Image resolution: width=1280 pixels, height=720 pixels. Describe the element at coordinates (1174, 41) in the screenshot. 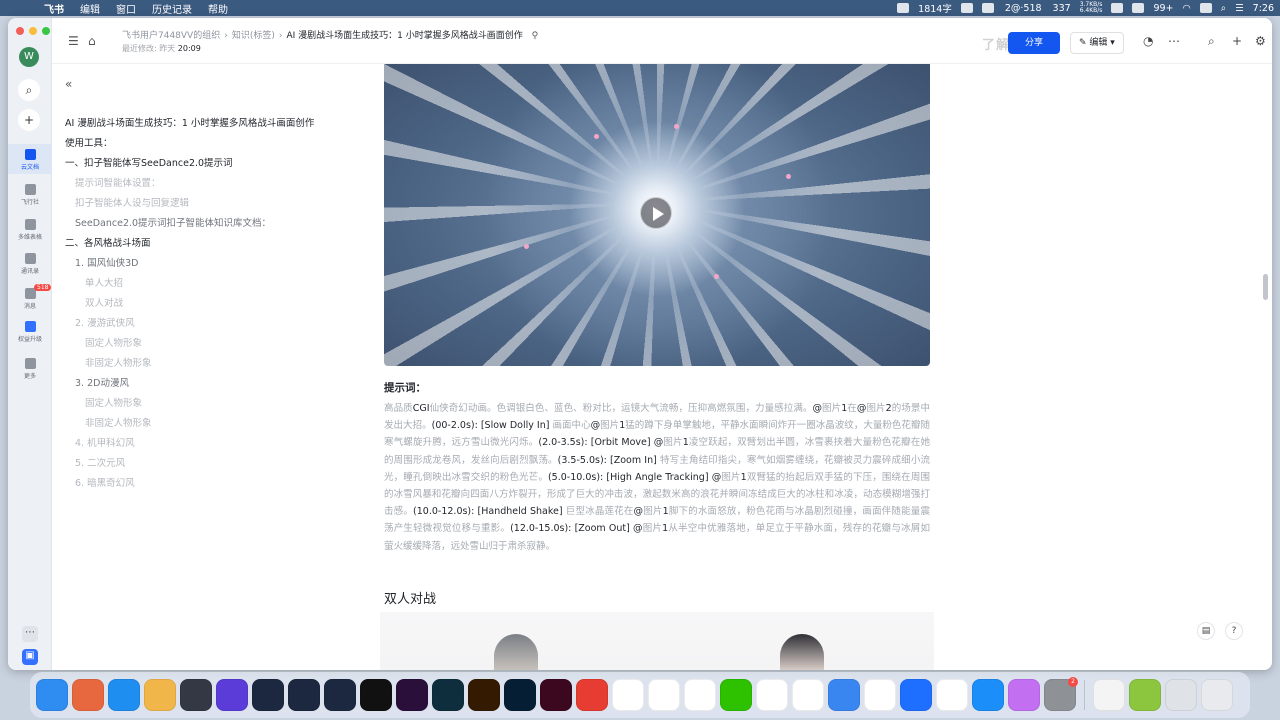

I see `more-icon: ⋯` at that location.